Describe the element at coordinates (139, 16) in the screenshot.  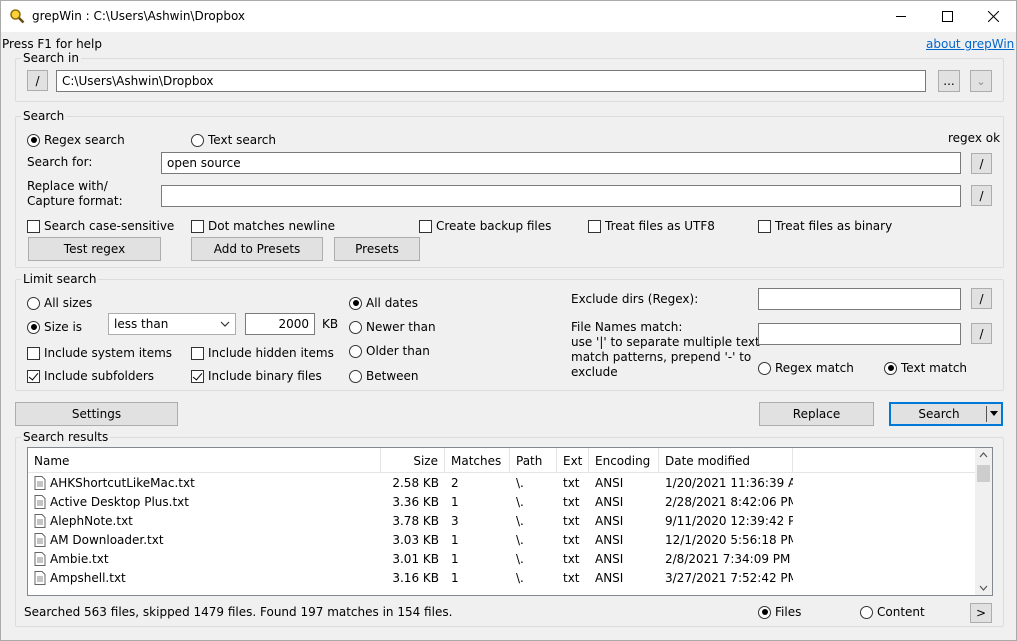
I see `window-title: grepWin : C:\Users\Ashwin\Dropbox` at that location.